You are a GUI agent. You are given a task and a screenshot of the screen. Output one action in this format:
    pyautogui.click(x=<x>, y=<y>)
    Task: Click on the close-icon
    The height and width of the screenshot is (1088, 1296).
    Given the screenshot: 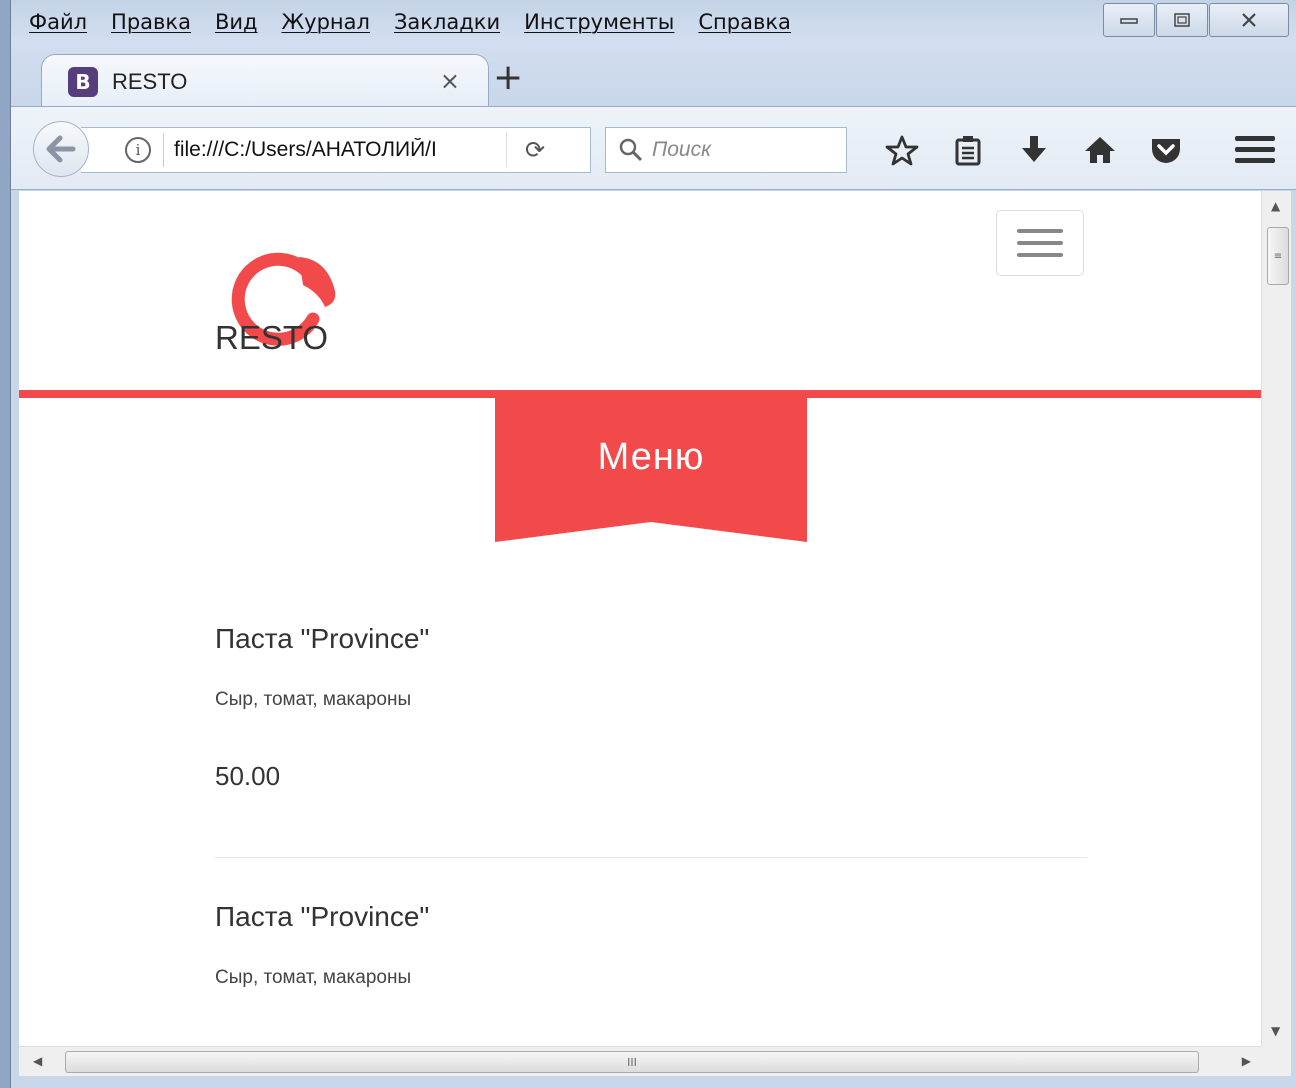 What is the action you would take?
    pyautogui.click(x=1249, y=20)
    